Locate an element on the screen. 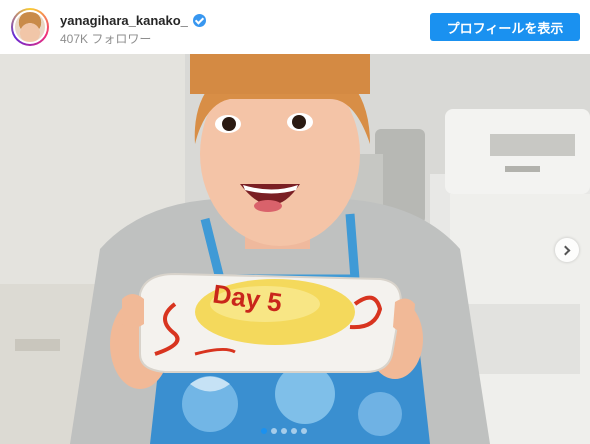  carousel-indicator is located at coordinates (284, 431).